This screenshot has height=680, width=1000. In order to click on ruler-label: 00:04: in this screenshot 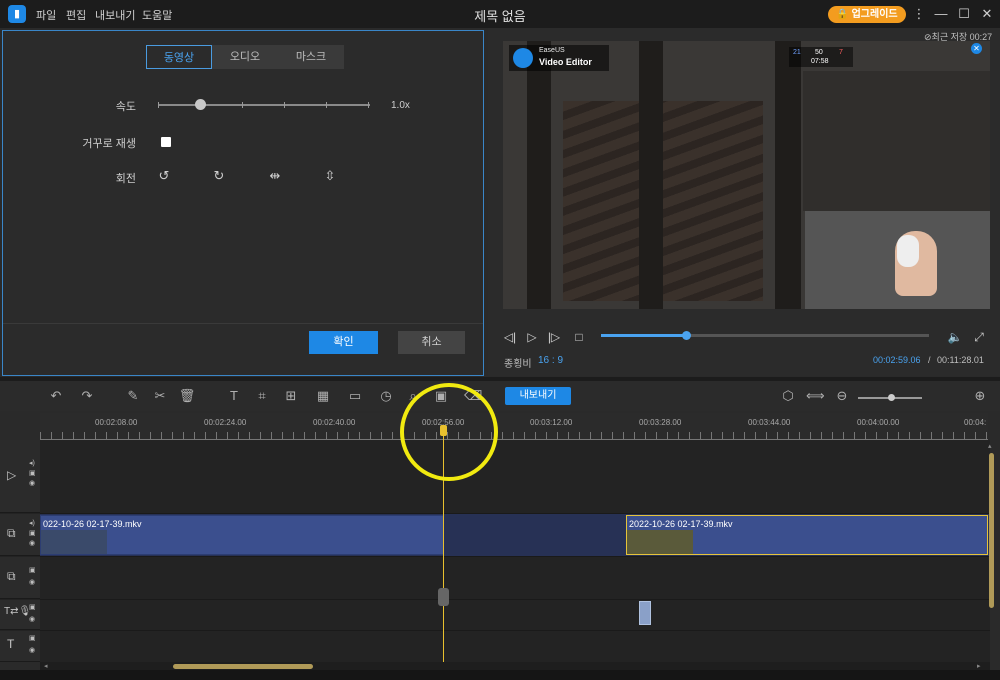, I will do `click(975, 422)`.